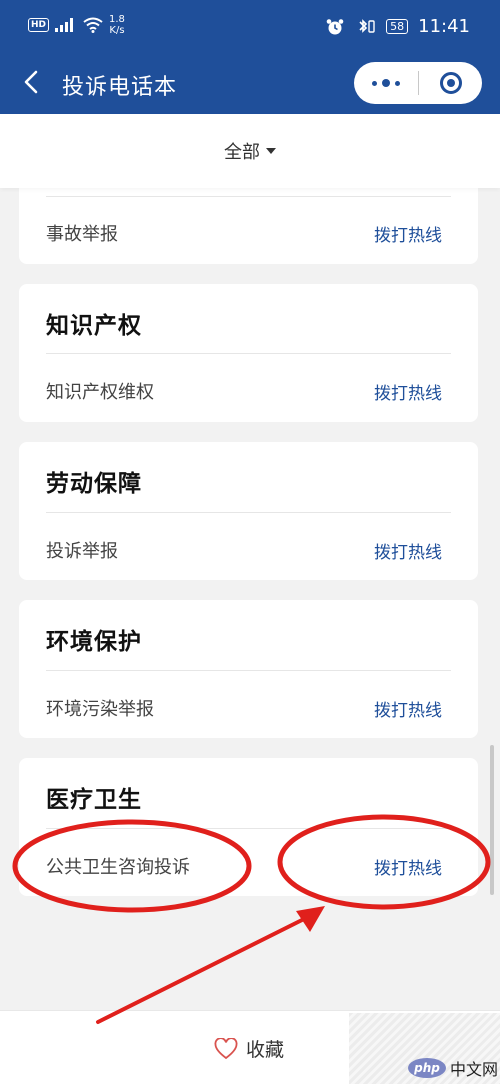 The image size is (500, 1084). Describe the element at coordinates (94, 800) in the screenshot. I see `card-title: 医疗卫生` at that location.